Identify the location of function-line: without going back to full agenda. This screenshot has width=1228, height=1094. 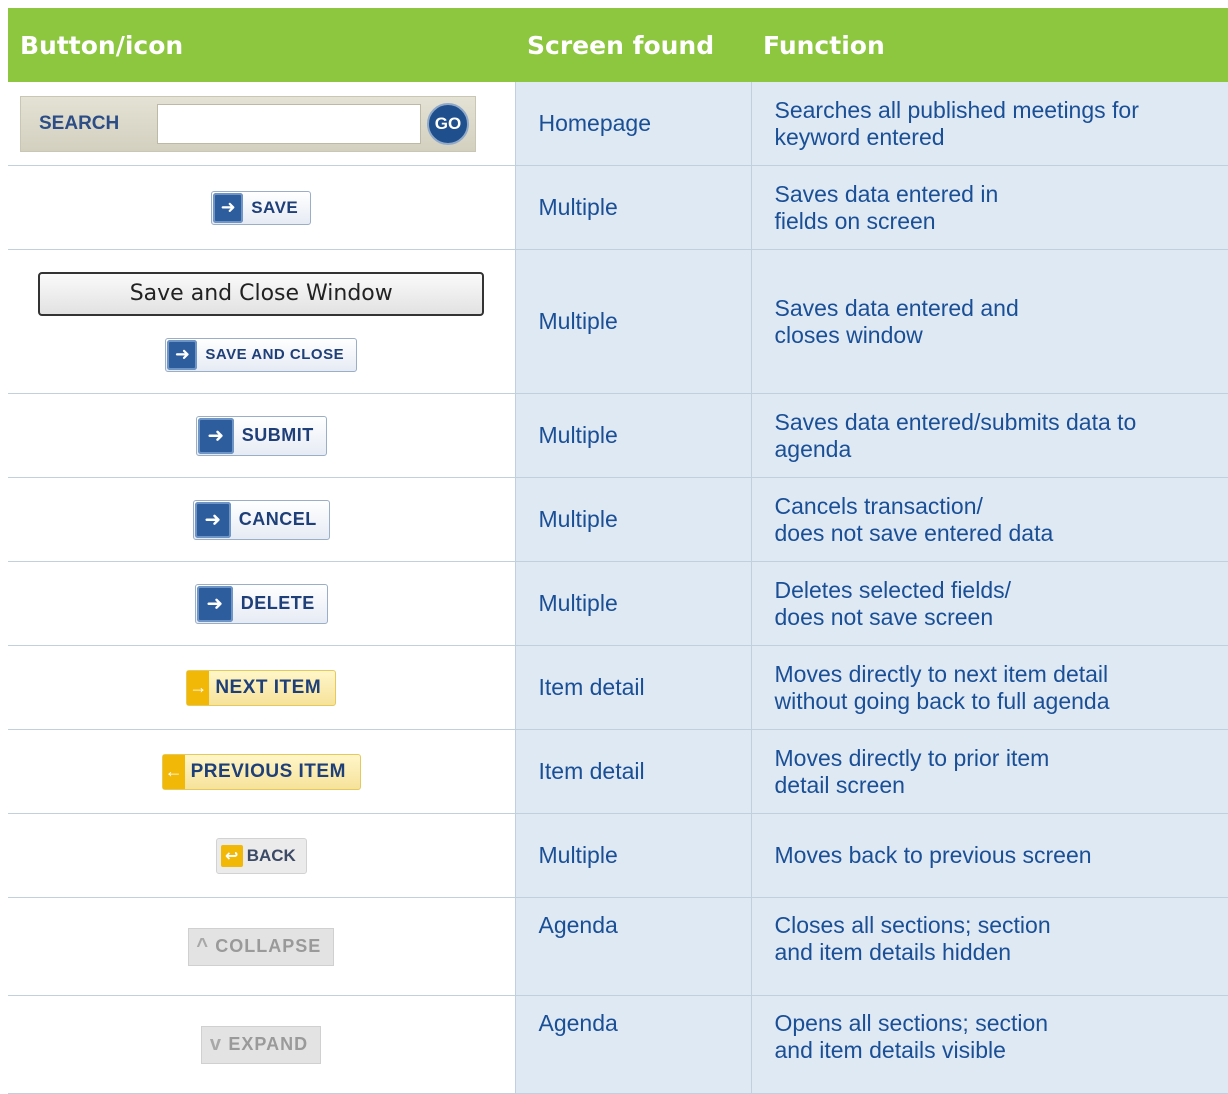
(1001, 701).